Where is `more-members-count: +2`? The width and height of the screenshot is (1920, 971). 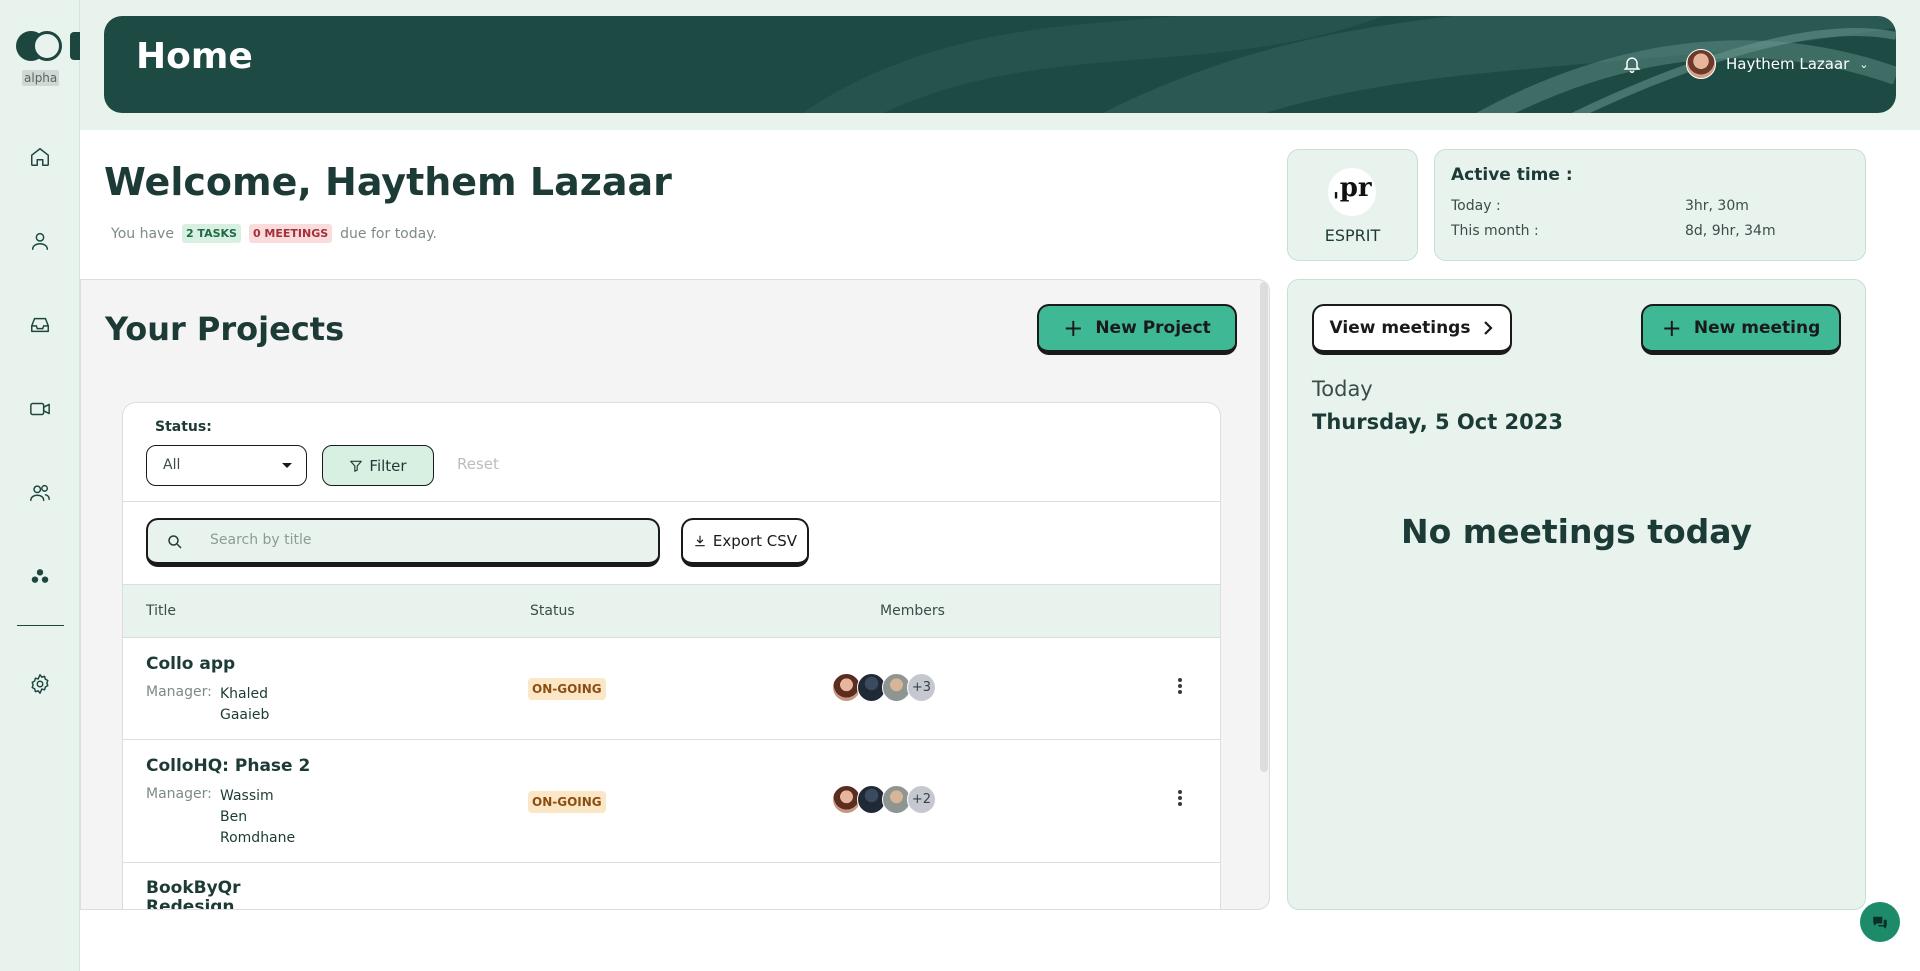 more-members-count: +2 is located at coordinates (921, 799).